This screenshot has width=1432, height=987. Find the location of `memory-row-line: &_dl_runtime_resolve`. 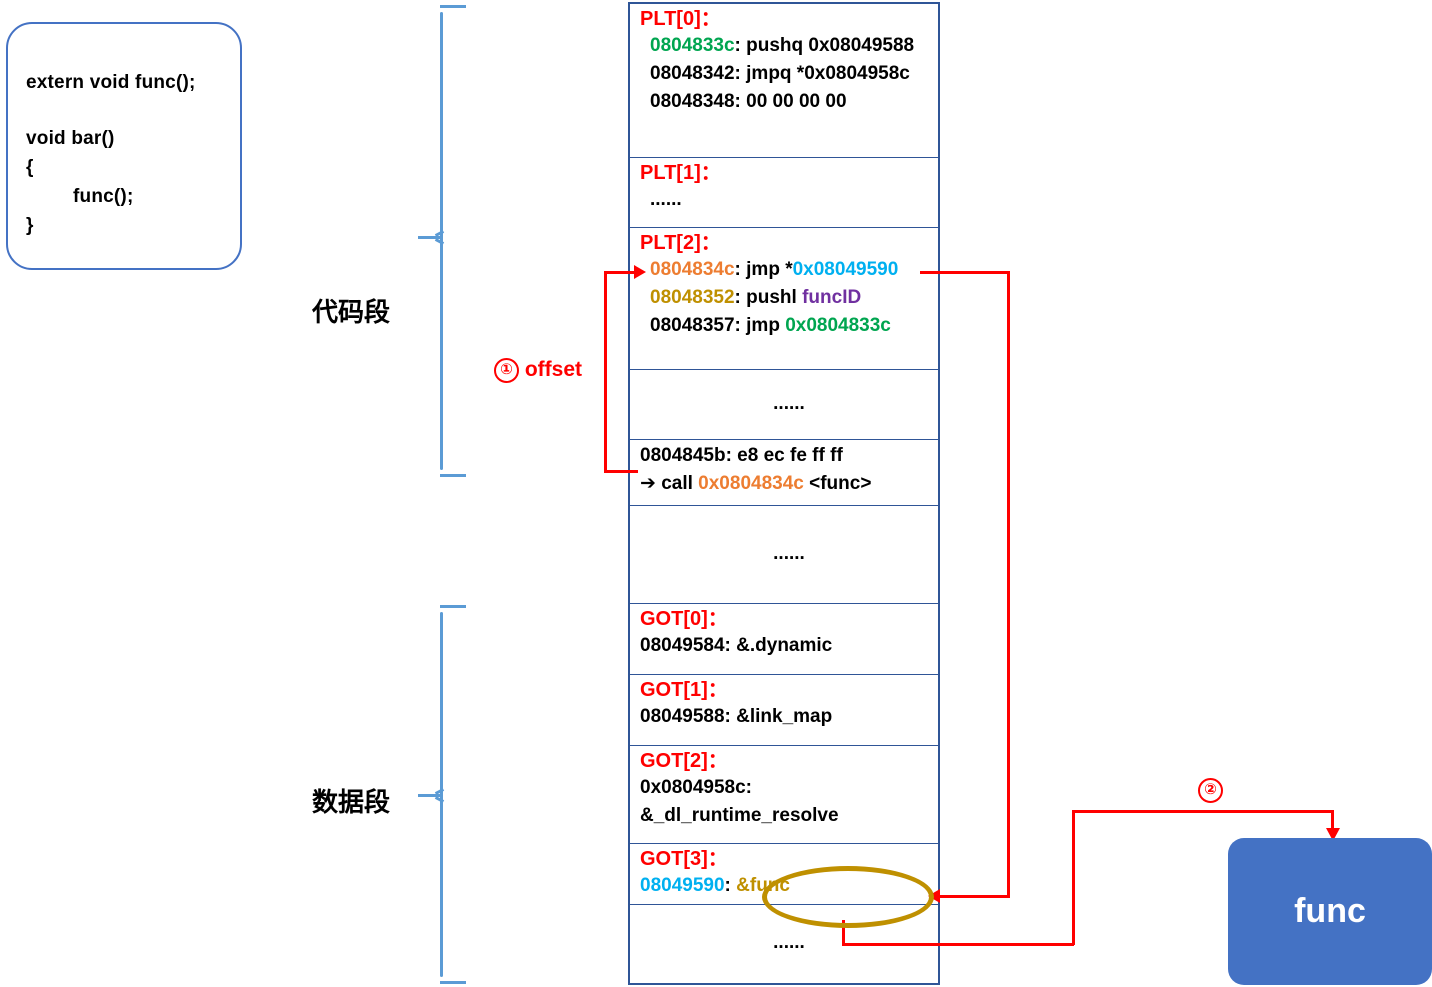

memory-row-line: &_dl_runtime_resolve is located at coordinates (789, 816).